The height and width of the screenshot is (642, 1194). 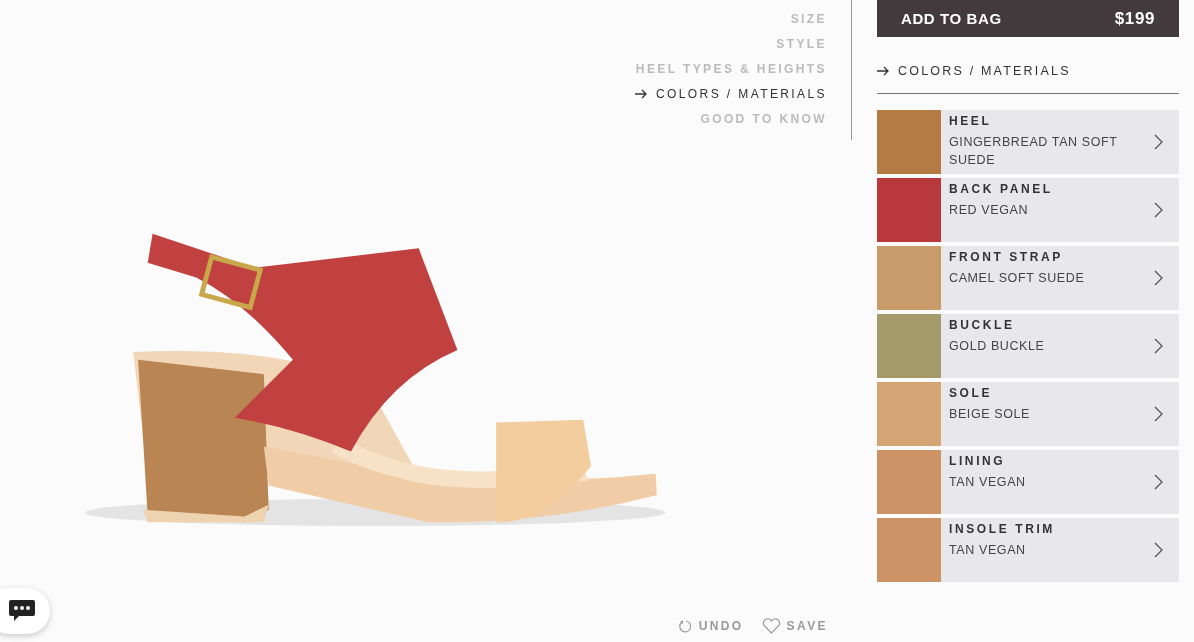 I want to click on material-row: LINING TAN VEGAN, so click(x=1028, y=482).